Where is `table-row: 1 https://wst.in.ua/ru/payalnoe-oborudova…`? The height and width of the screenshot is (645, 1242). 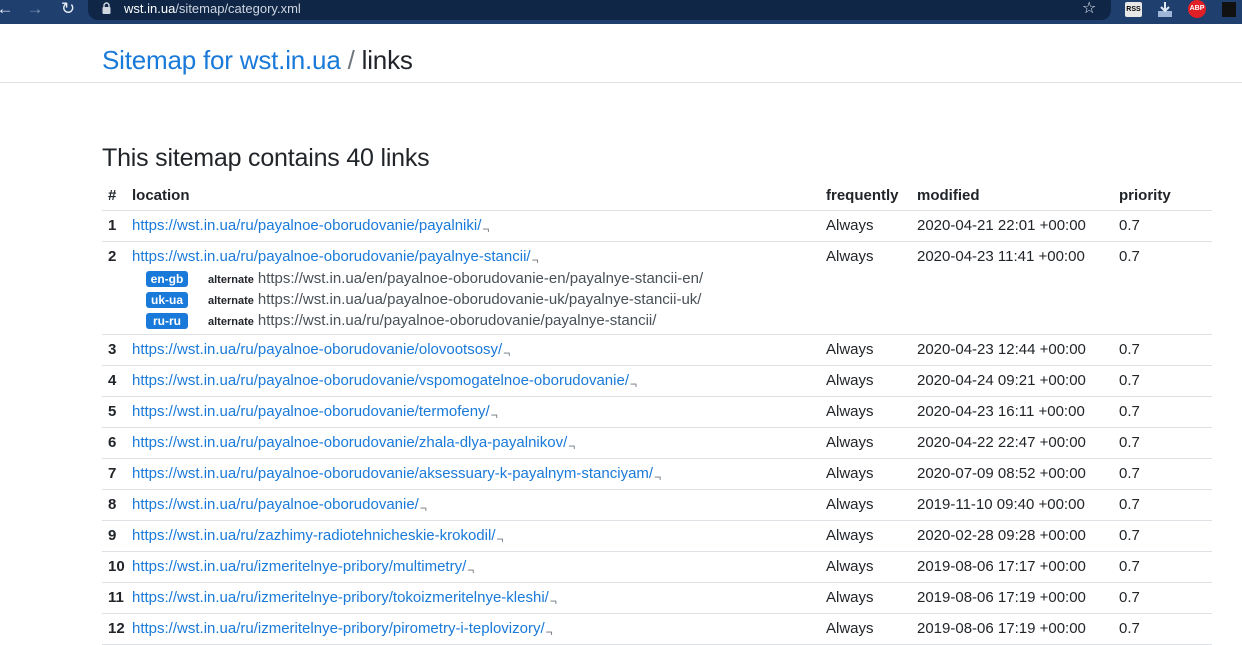 table-row: 1 https://wst.in.ua/ru/payalnoe-oborudova… is located at coordinates (657, 226).